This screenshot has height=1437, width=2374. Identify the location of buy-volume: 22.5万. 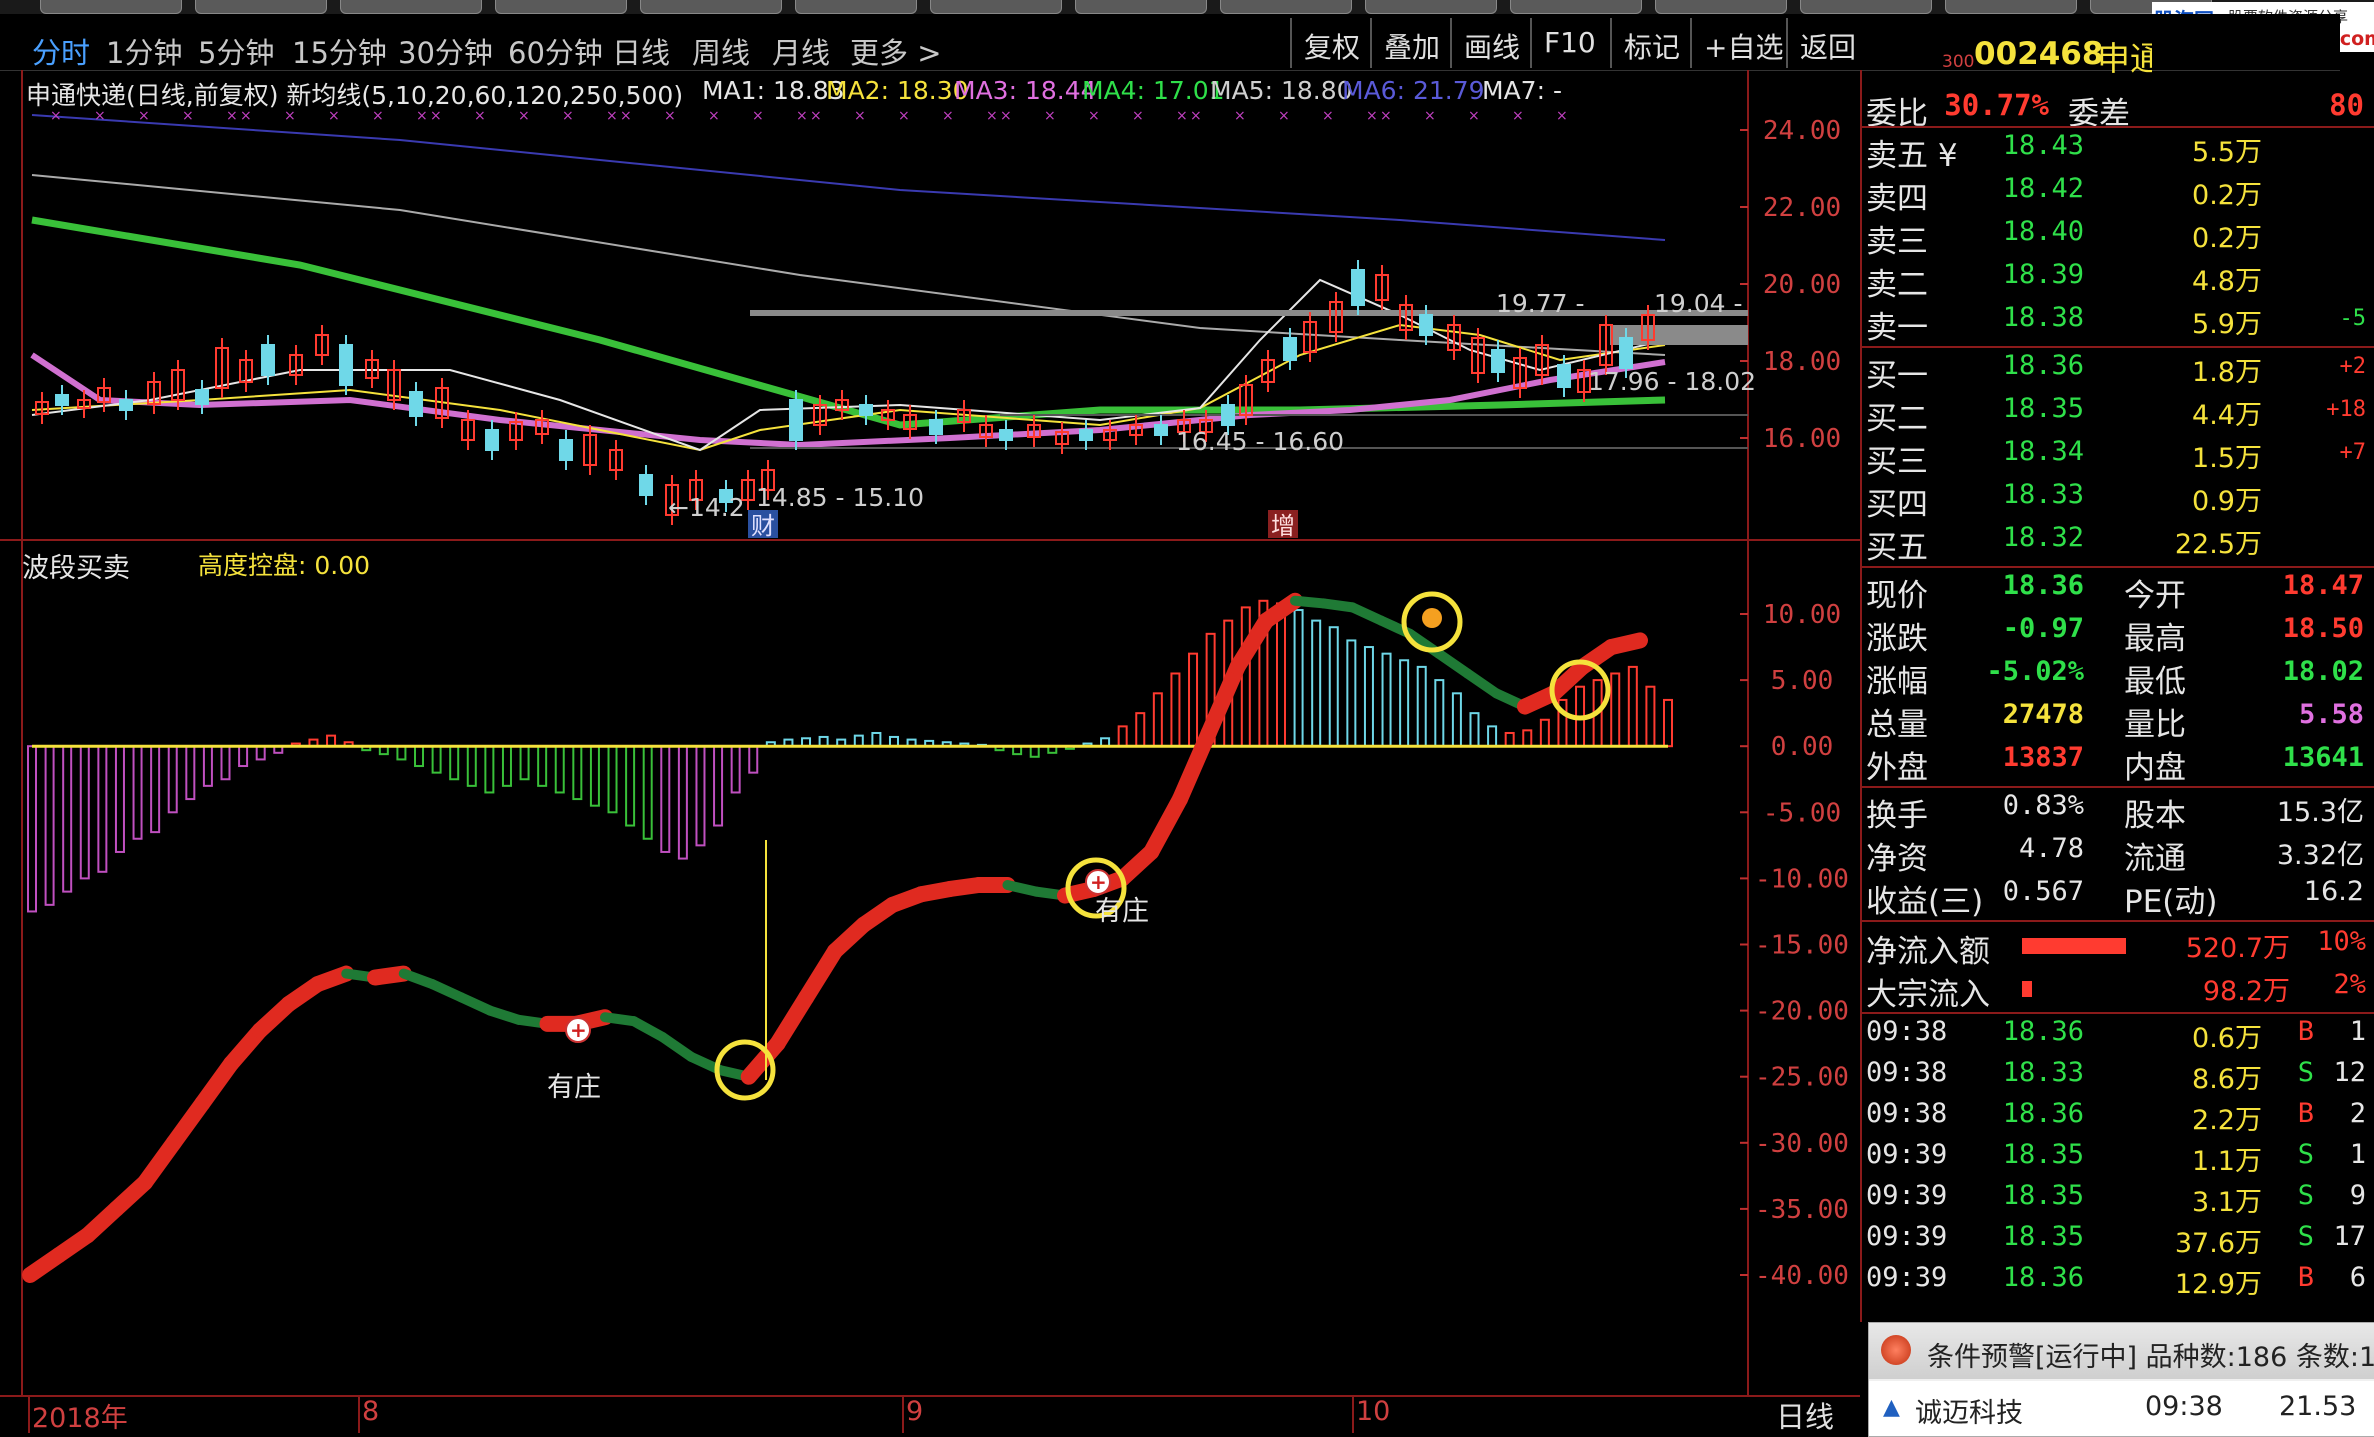
(2218, 544).